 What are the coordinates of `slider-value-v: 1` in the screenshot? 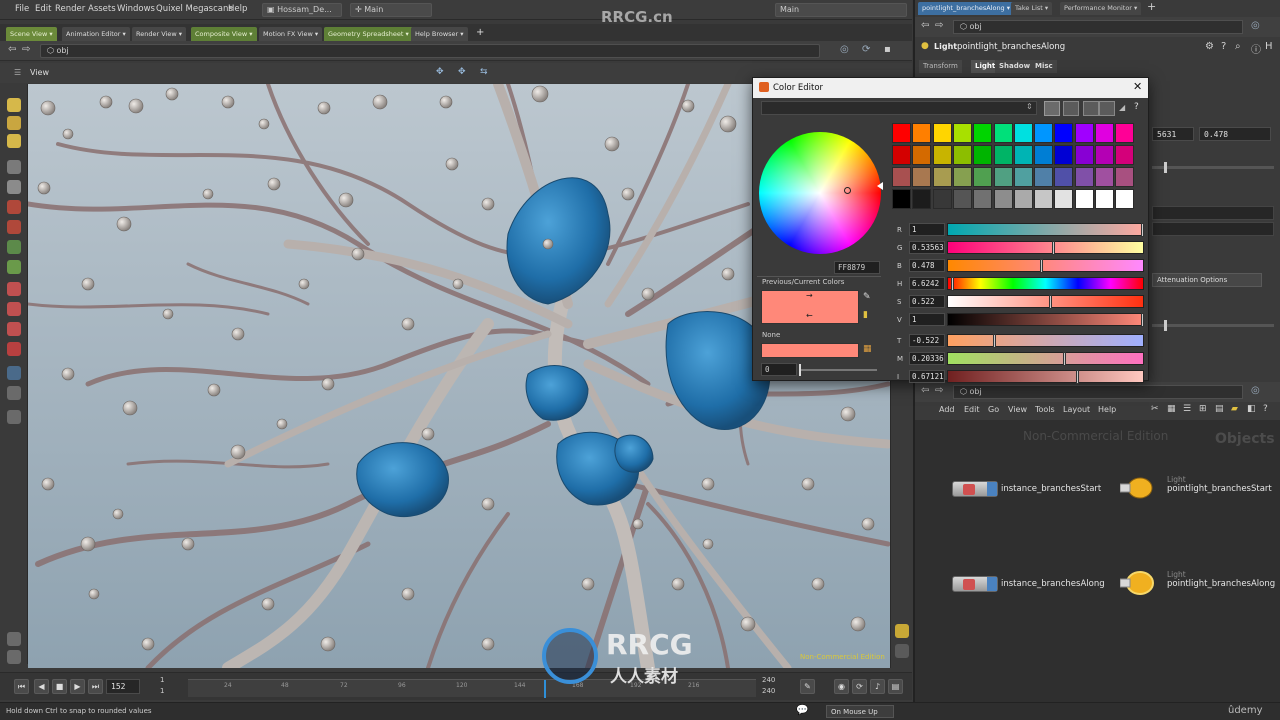 It's located at (927, 319).